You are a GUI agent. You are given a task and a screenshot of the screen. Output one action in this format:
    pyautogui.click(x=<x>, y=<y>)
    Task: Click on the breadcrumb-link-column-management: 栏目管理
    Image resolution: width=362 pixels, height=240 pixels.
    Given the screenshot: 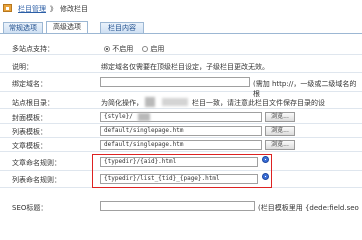 What is the action you would take?
    pyautogui.click(x=32, y=9)
    